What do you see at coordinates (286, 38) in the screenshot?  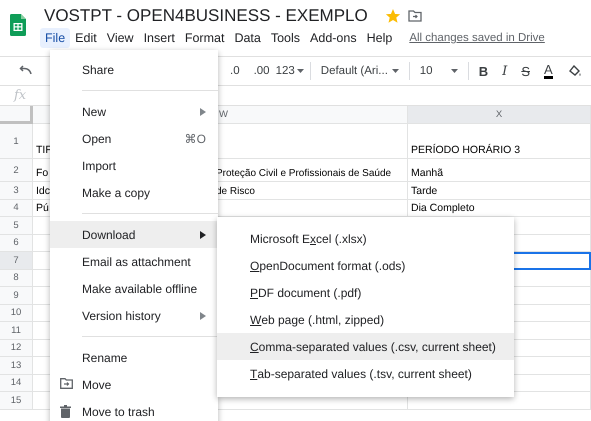 I see `menu-item: Tools` at bounding box center [286, 38].